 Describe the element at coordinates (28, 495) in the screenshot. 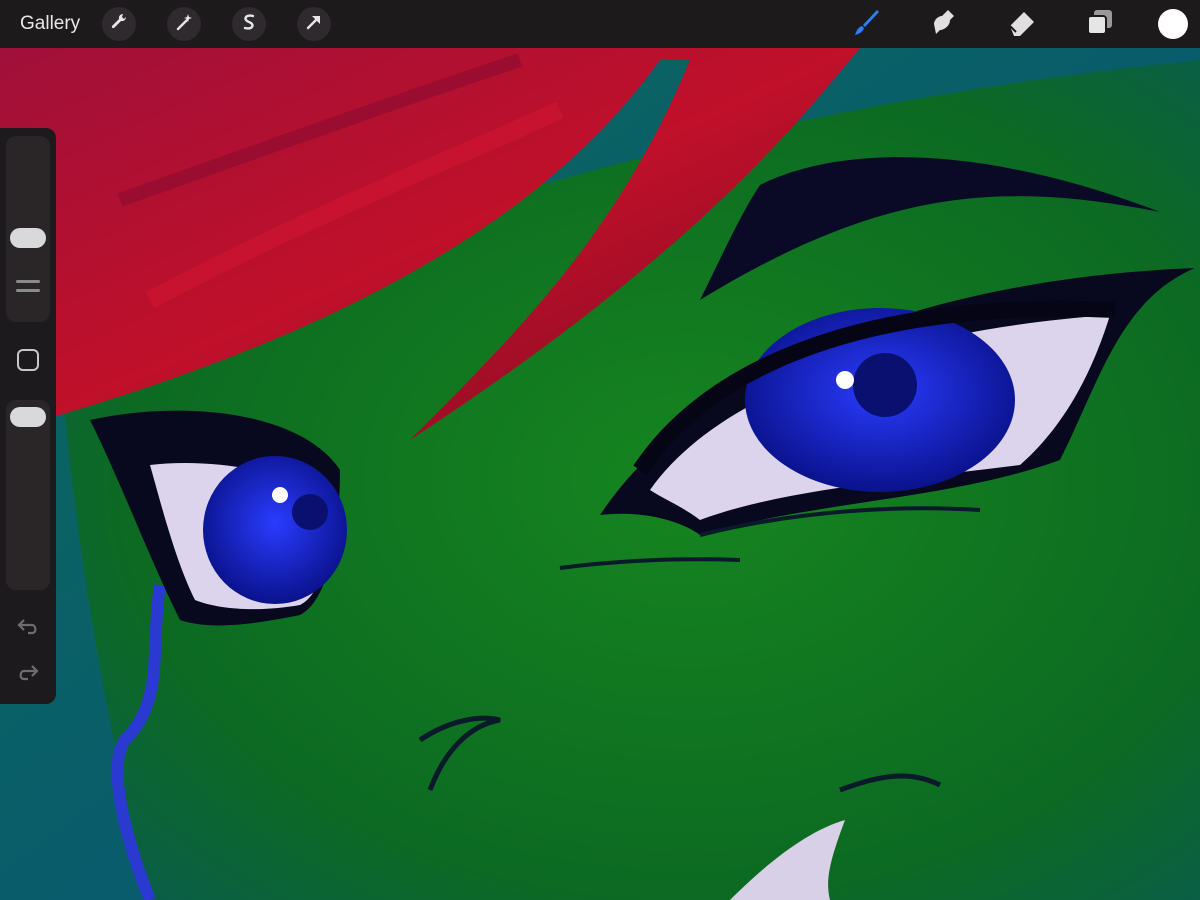

I see `opacity-slider` at that location.